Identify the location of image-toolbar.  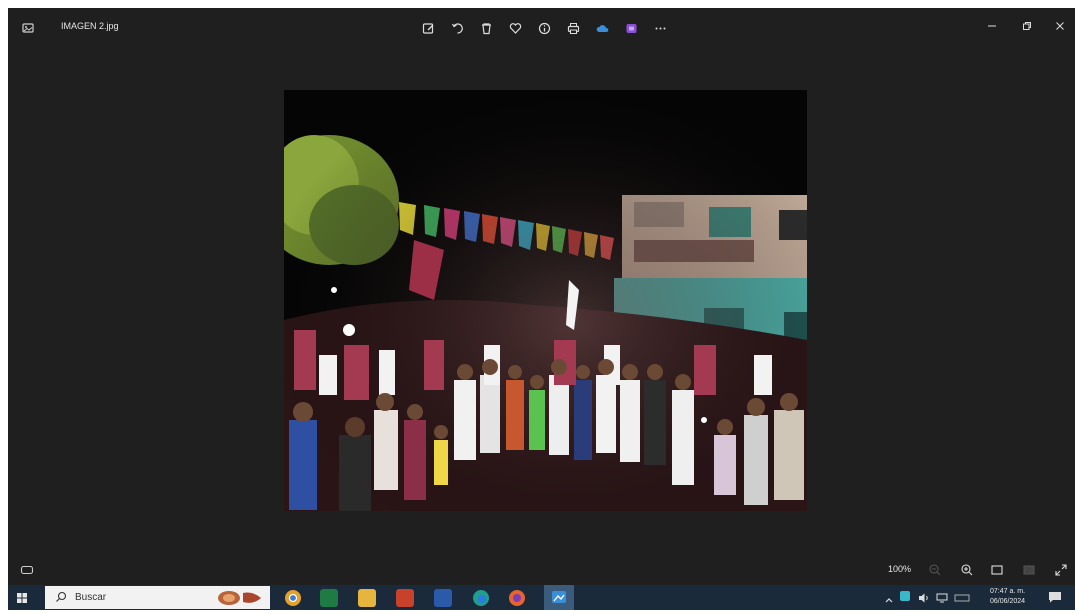
(547, 28).